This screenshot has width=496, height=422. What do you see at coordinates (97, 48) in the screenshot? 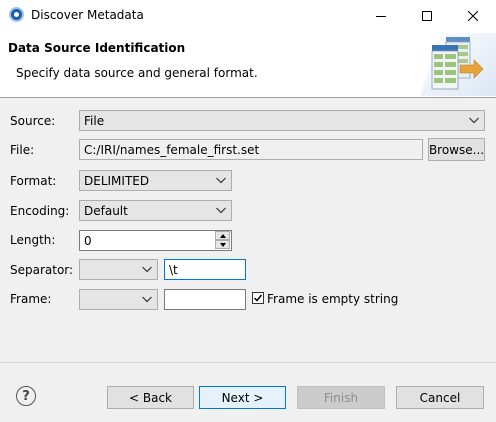
I see `banner-title: Data Source Identification` at bounding box center [97, 48].